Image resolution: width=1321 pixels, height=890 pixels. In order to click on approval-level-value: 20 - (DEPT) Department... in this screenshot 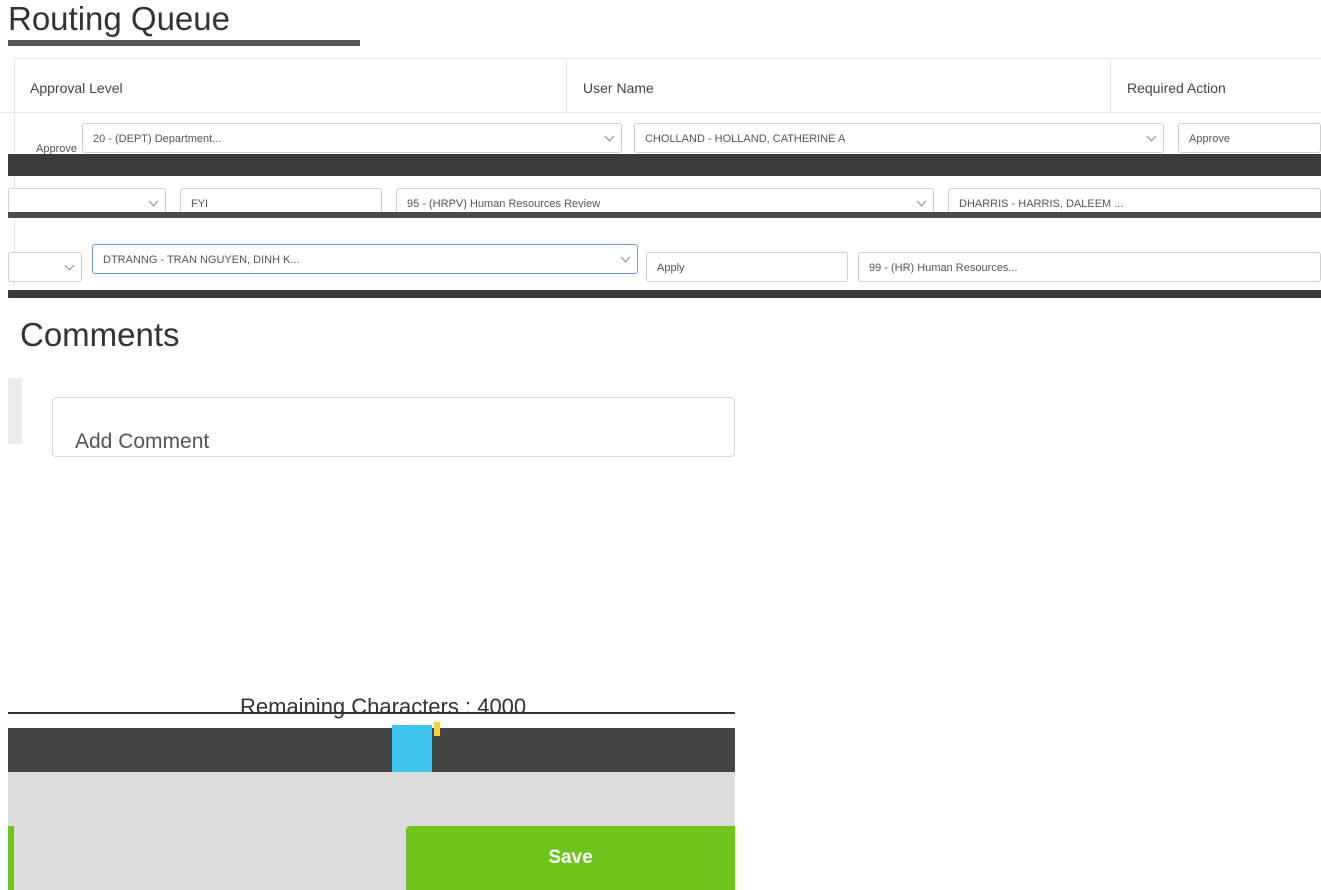, I will do `click(157, 139)`.